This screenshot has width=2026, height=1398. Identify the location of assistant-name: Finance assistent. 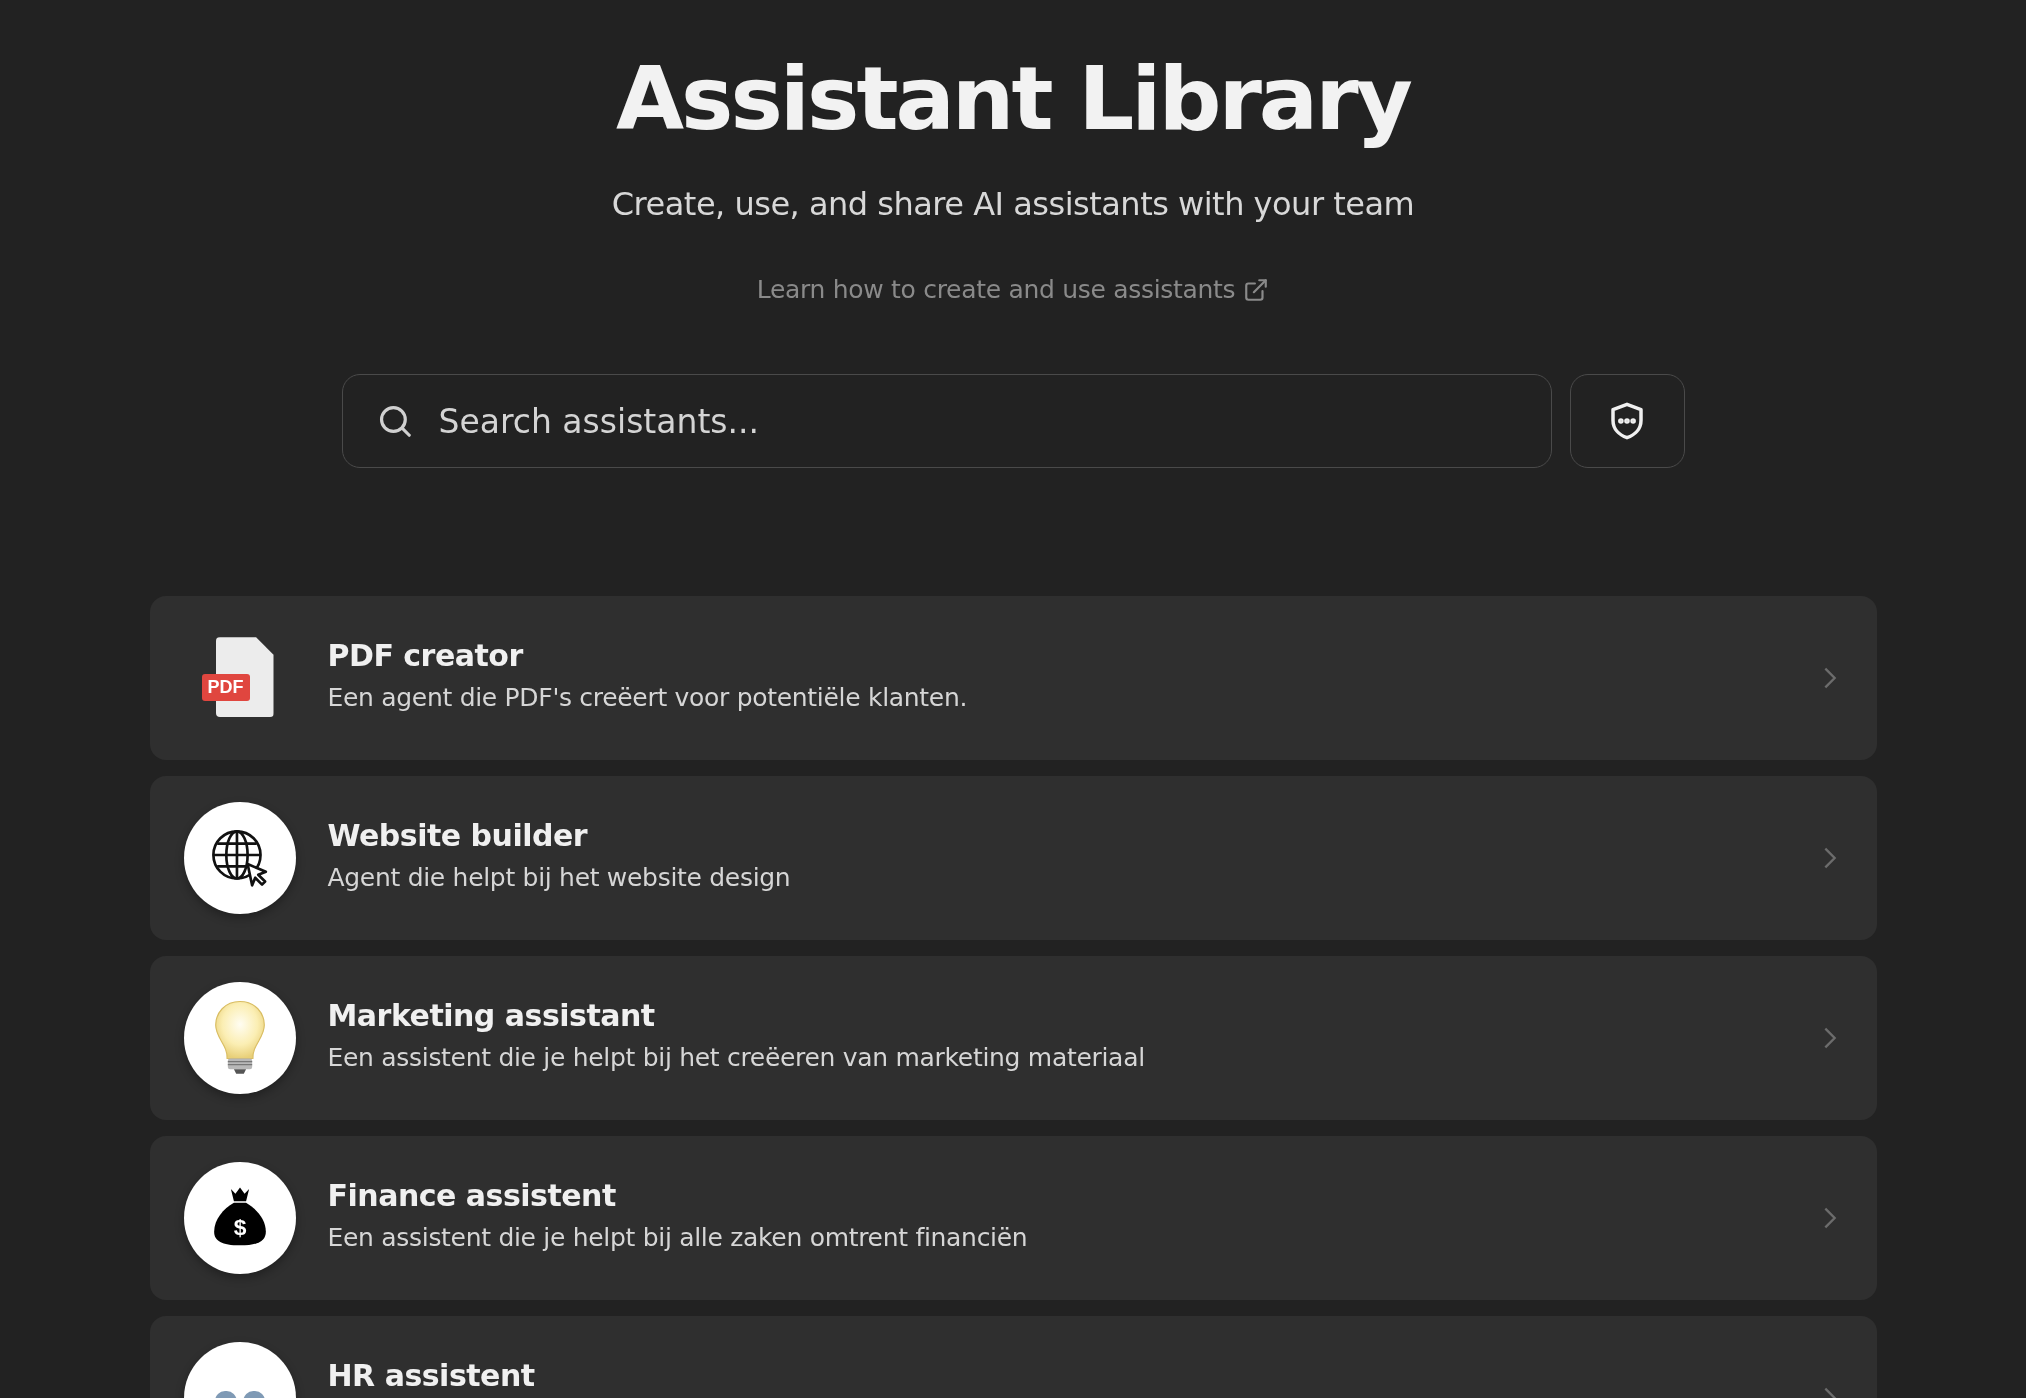
(472, 1196).